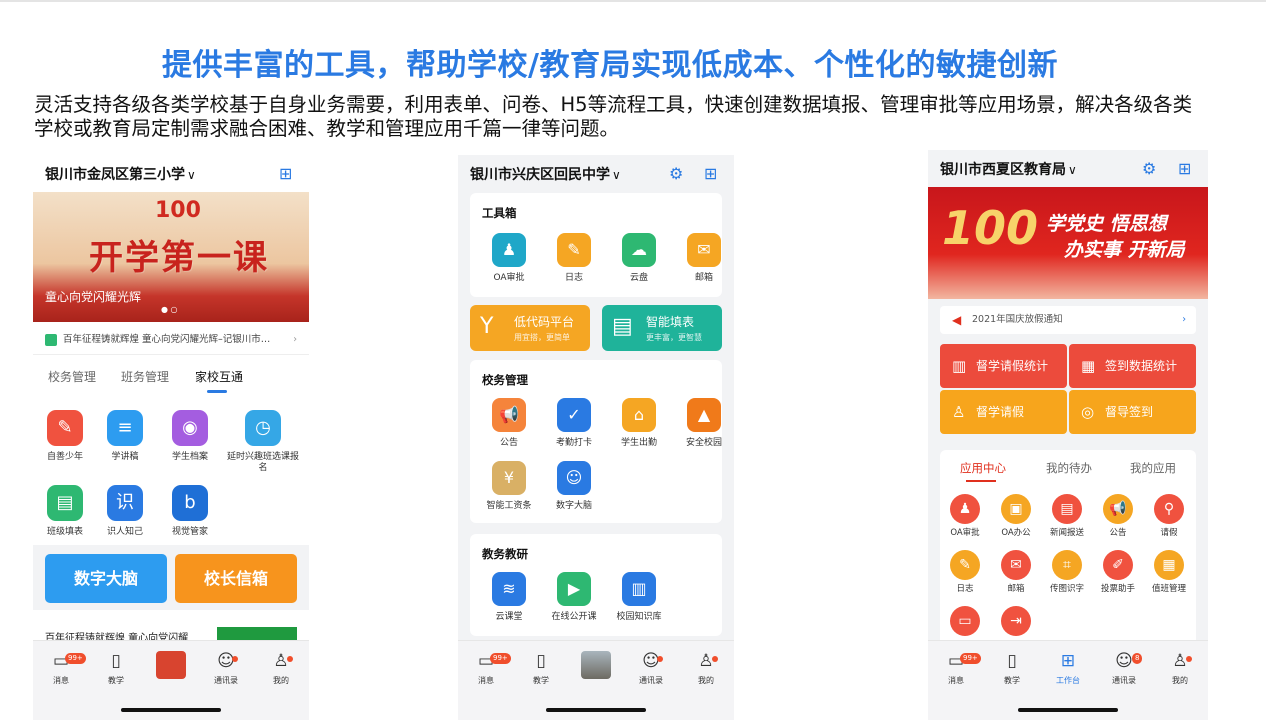  What do you see at coordinates (662, 328) in the screenshot?
I see `smart-form-button: ▤ 智能填表 更丰富，更智慧` at bounding box center [662, 328].